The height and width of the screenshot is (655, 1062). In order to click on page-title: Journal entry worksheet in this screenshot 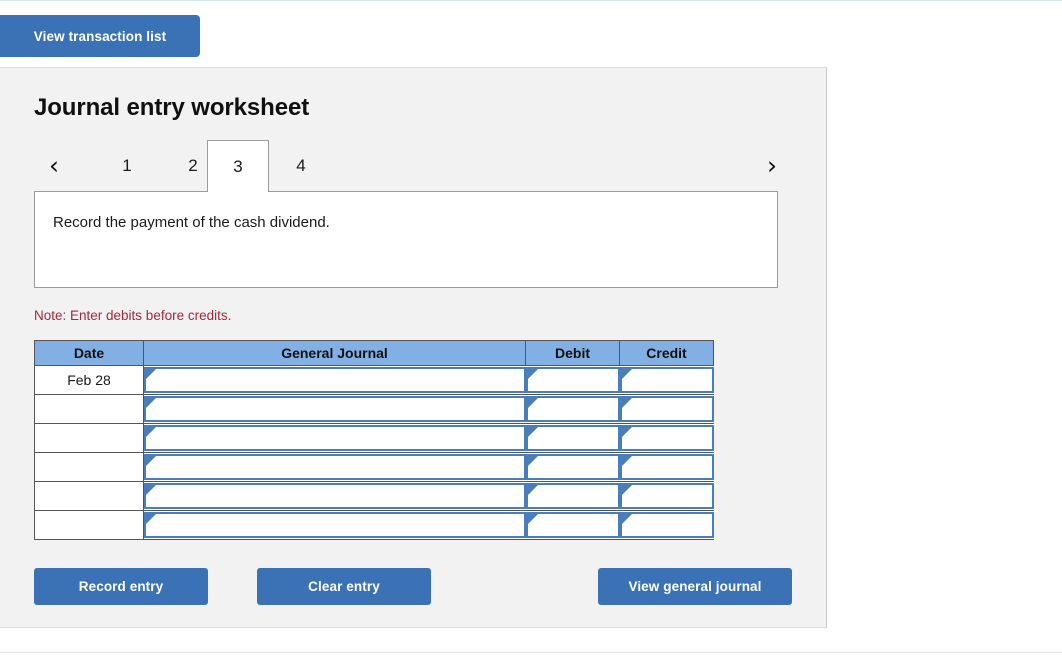, I will do `click(172, 107)`.